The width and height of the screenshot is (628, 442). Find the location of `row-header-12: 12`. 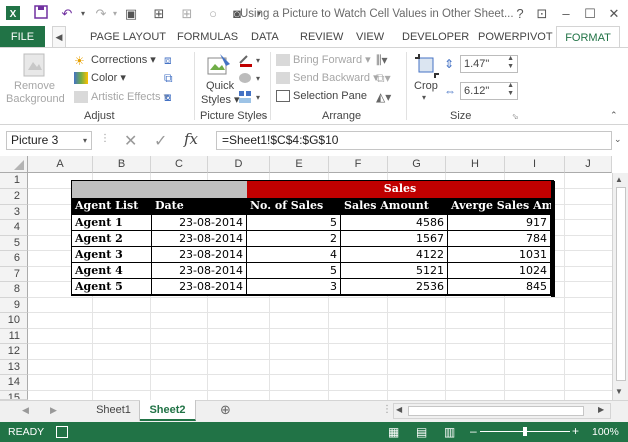

row-header-12: 12 is located at coordinates (14, 352).